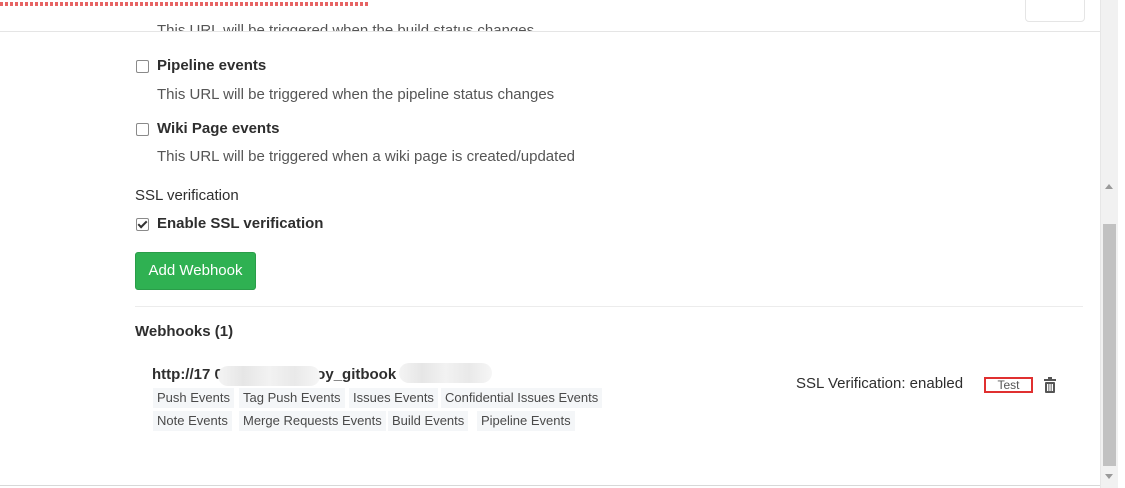 This screenshot has height=488, width=1125. What do you see at coordinates (218, 128) in the screenshot?
I see `wiki-page-events-label: Wiki Page events` at bounding box center [218, 128].